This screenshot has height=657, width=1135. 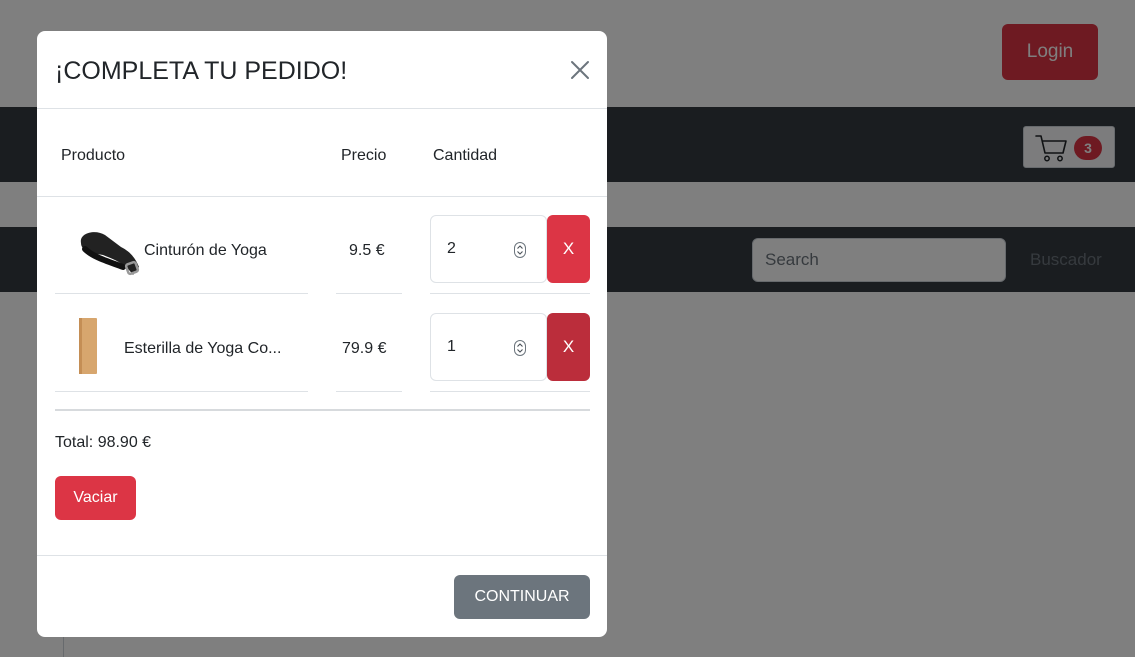 What do you see at coordinates (201, 71) in the screenshot?
I see `modal-title: ¡COMPLETA TU PEDIDO!` at bounding box center [201, 71].